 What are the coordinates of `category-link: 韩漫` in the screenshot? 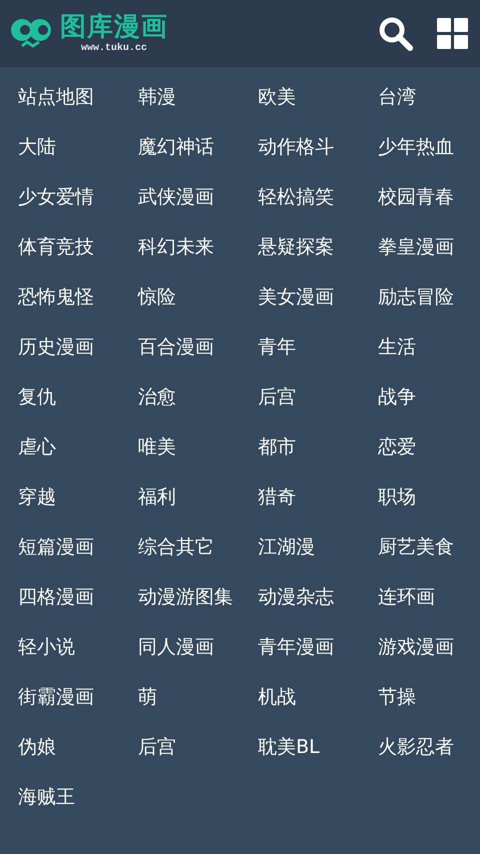 It's located at (180, 97).